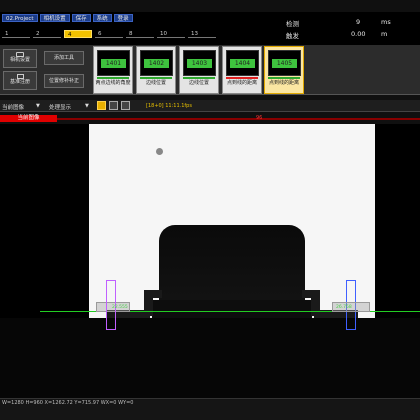 This screenshot has width=420, height=420. What do you see at coordinates (28, 118) in the screenshot?
I see `current-image-tab: 当前图像` at bounding box center [28, 118].